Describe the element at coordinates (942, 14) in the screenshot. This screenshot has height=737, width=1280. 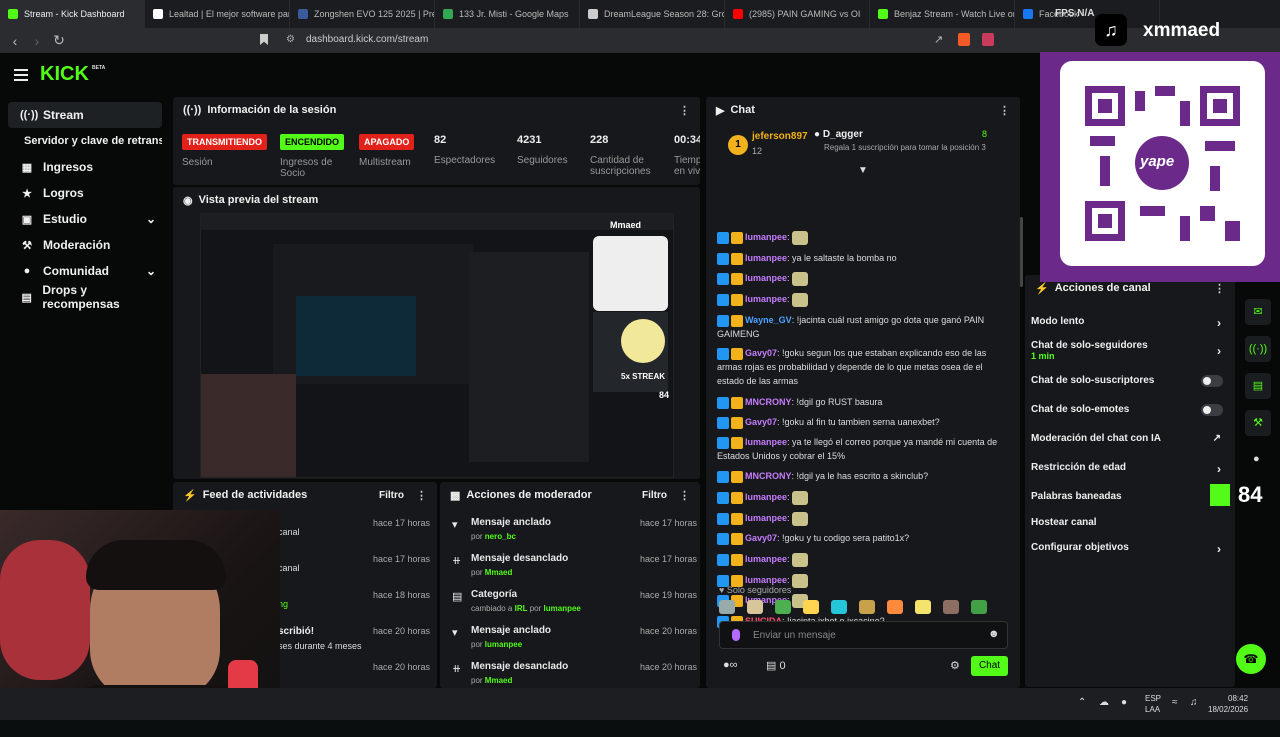
I see `browser-tab: Benjaz Stream - Watch Live on` at that location.